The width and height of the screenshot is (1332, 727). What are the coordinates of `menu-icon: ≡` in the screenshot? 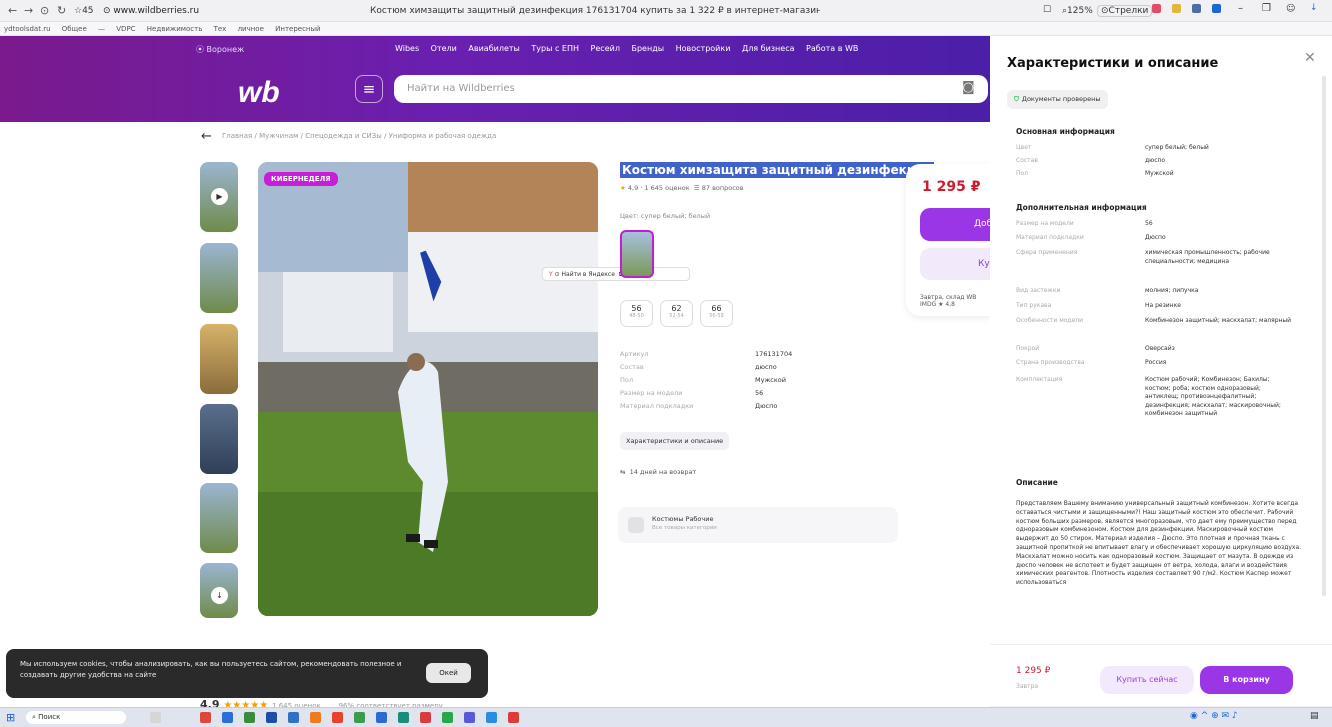 It's located at (369, 89).